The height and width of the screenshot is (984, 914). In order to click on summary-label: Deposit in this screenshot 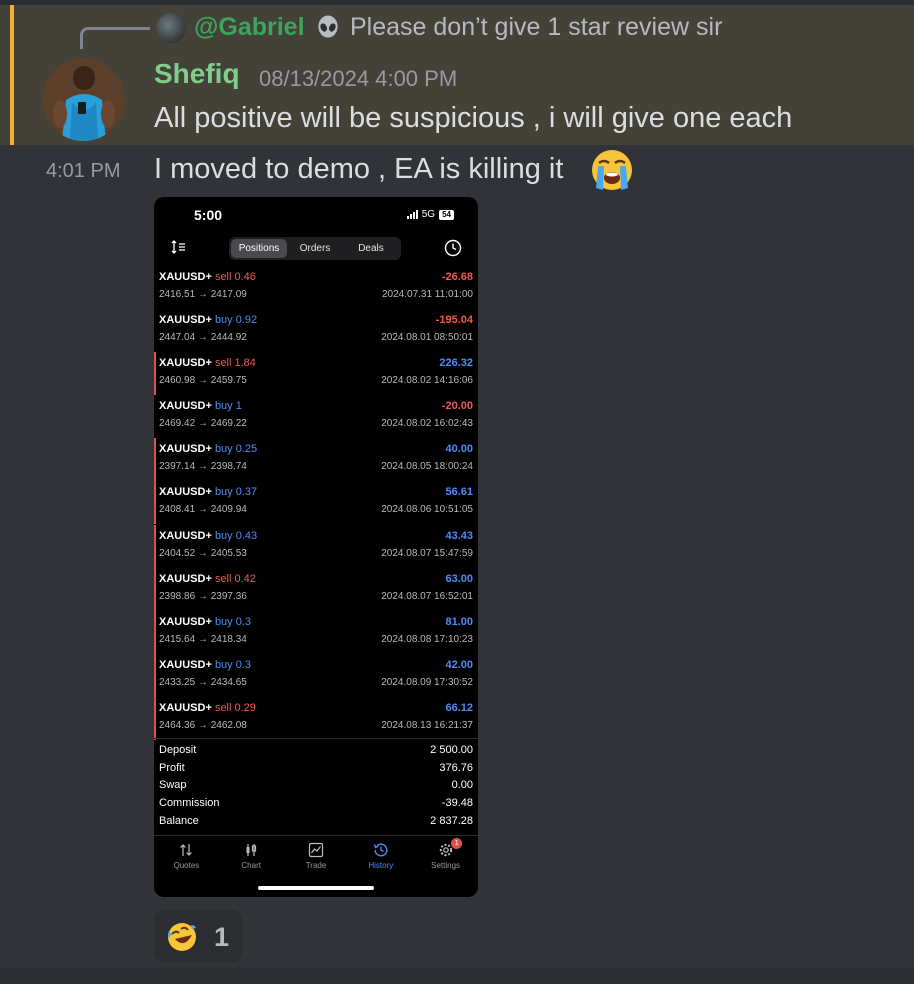, I will do `click(178, 750)`.